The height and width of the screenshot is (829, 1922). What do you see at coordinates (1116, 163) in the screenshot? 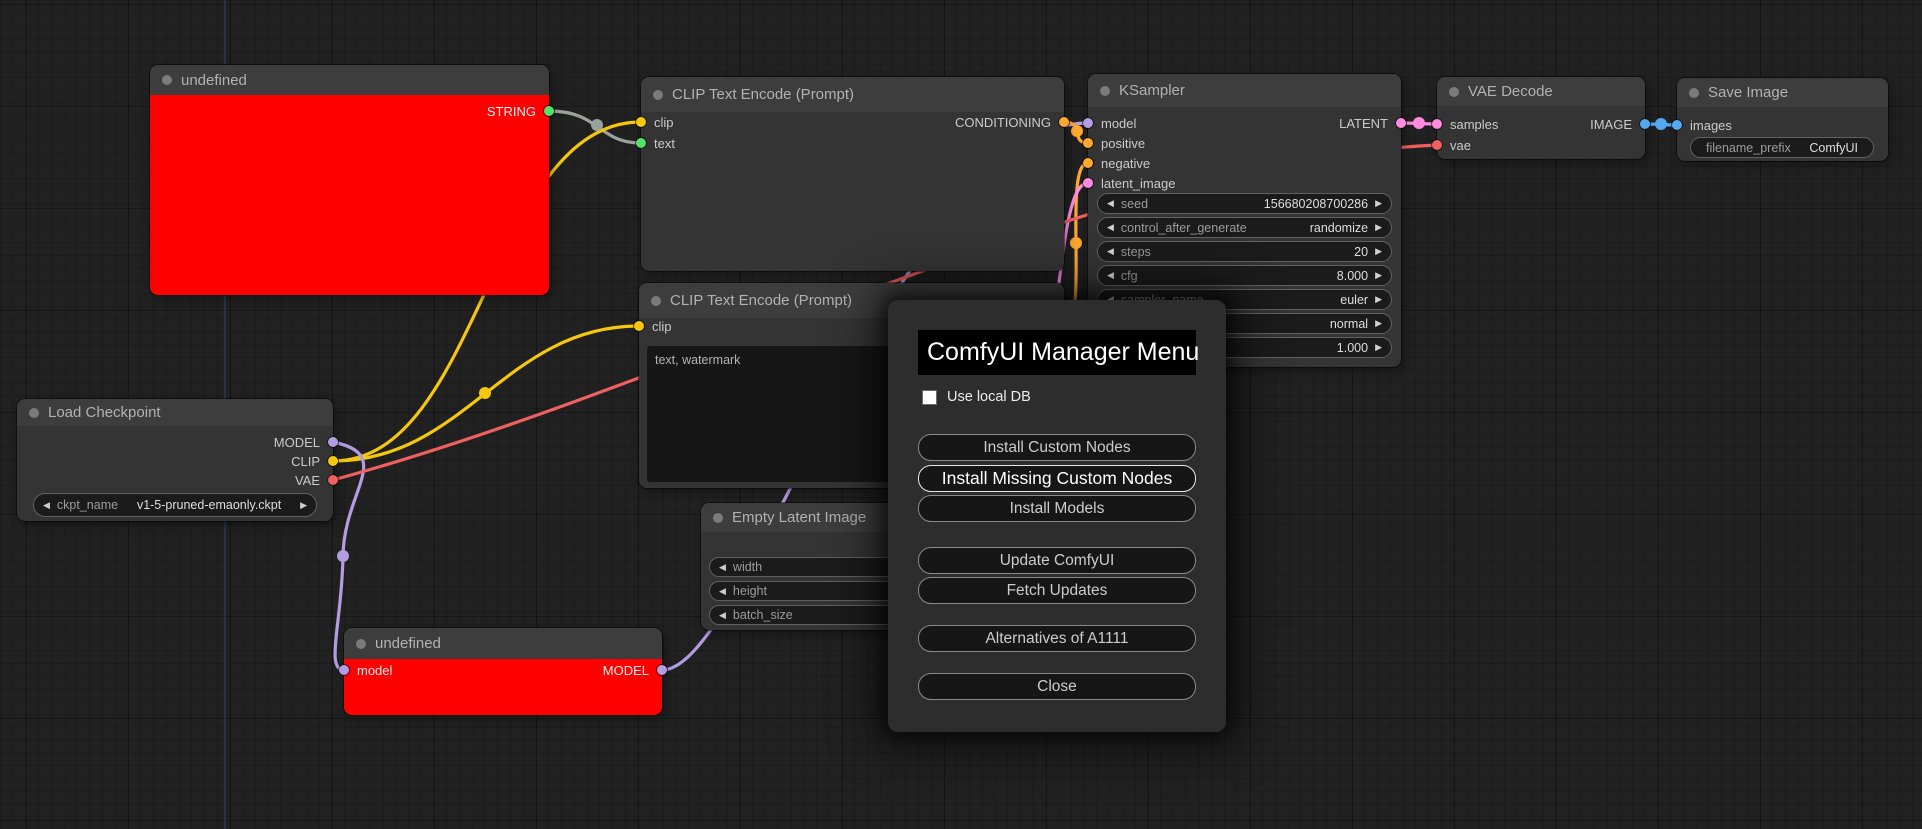
I see `input-port-negative: negative` at bounding box center [1116, 163].